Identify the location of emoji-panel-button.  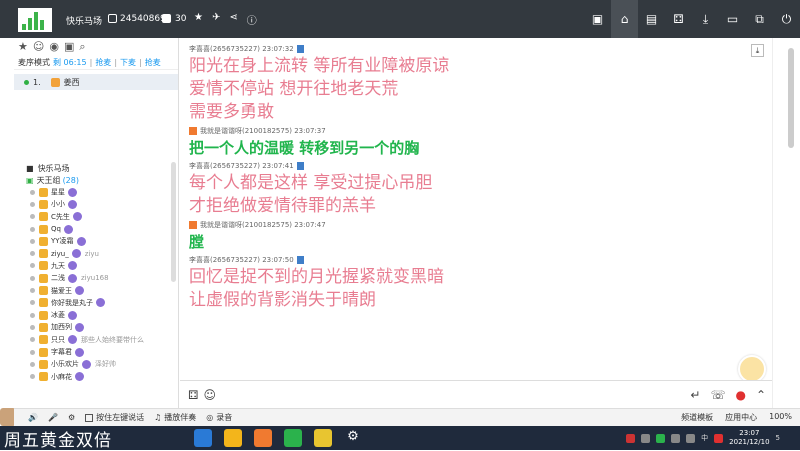
(752, 369).